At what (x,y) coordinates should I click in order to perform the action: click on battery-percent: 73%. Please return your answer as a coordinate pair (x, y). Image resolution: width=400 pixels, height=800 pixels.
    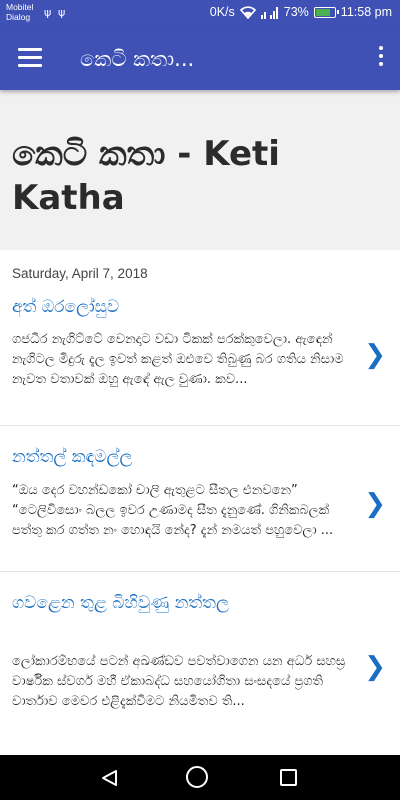
    Looking at the image, I should click on (296, 12).